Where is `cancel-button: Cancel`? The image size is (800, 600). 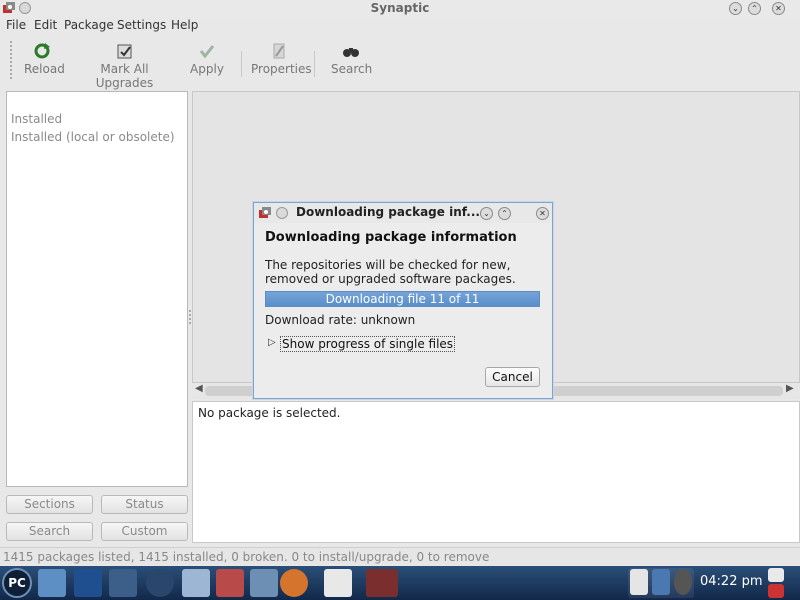
cancel-button: Cancel is located at coordinates (512, 377).